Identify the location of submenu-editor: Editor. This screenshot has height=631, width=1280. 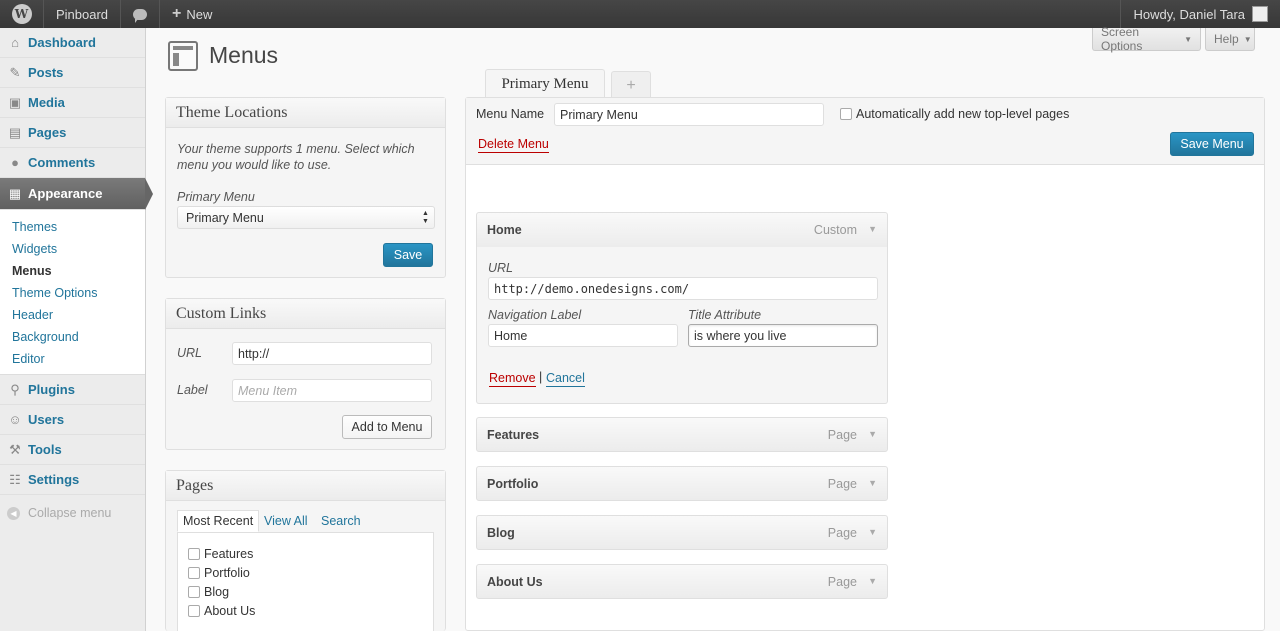
(72, 359).